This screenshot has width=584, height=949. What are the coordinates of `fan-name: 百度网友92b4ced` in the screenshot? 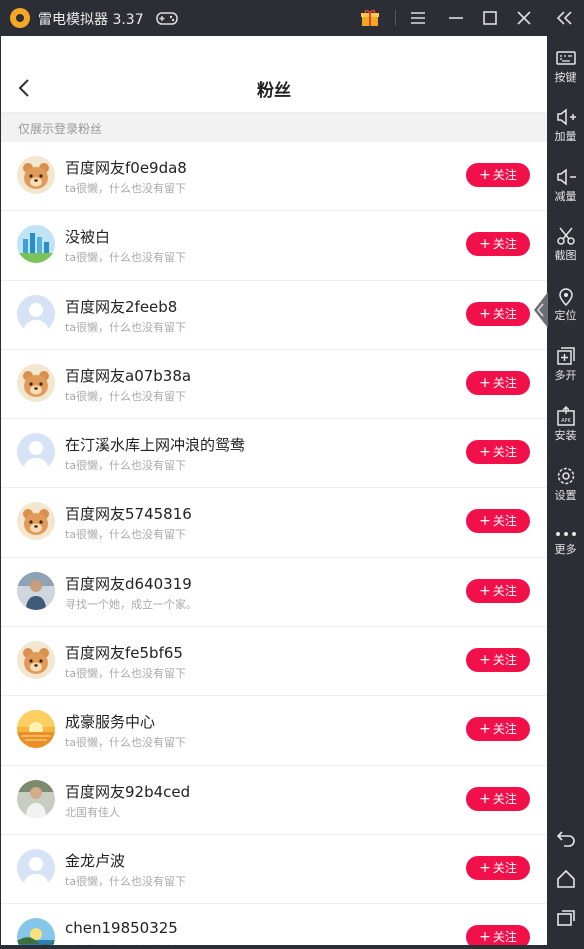 It's located at (128, 791).